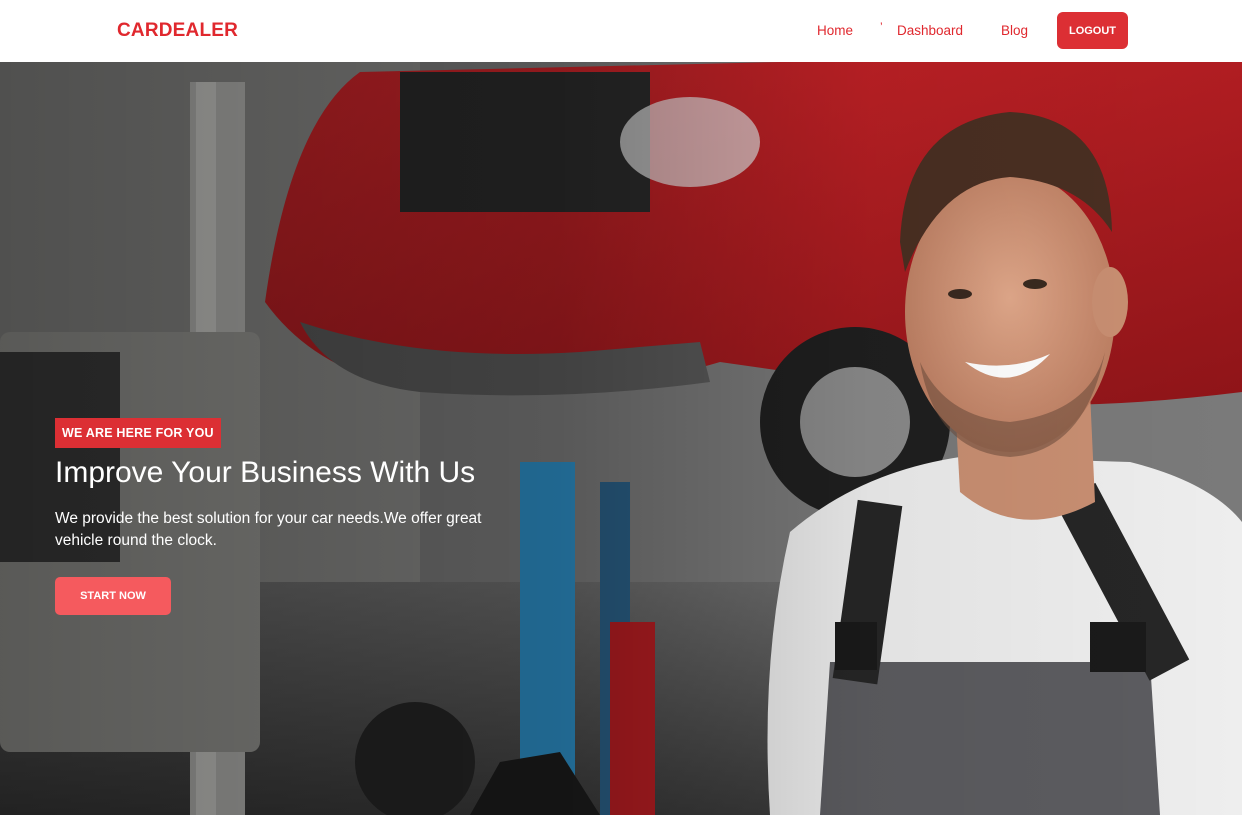  What do you see at coordinates (835, 30) in the screenshot?
I see `nav-link-home: Home` at bounding box center [835, 30].